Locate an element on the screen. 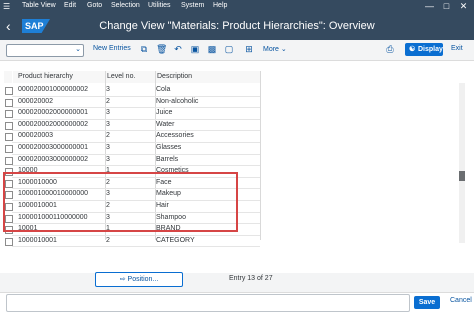 The height and width of the screenshot is (316, 474). cell-product-hierarchy: 000020002000000002 is located at coordinates (53, 124).